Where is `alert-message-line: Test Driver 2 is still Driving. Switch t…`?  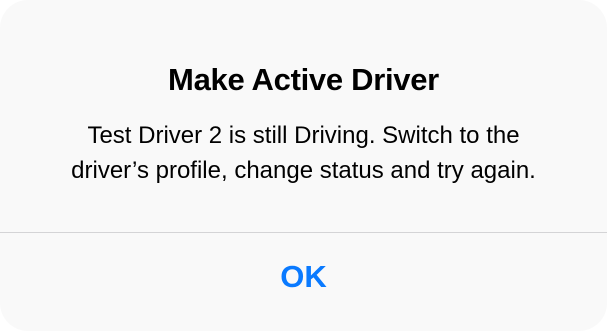 alert-message-line: Test Driver 2 is still Driving. Switch t… is located at coordinates (303, 135).